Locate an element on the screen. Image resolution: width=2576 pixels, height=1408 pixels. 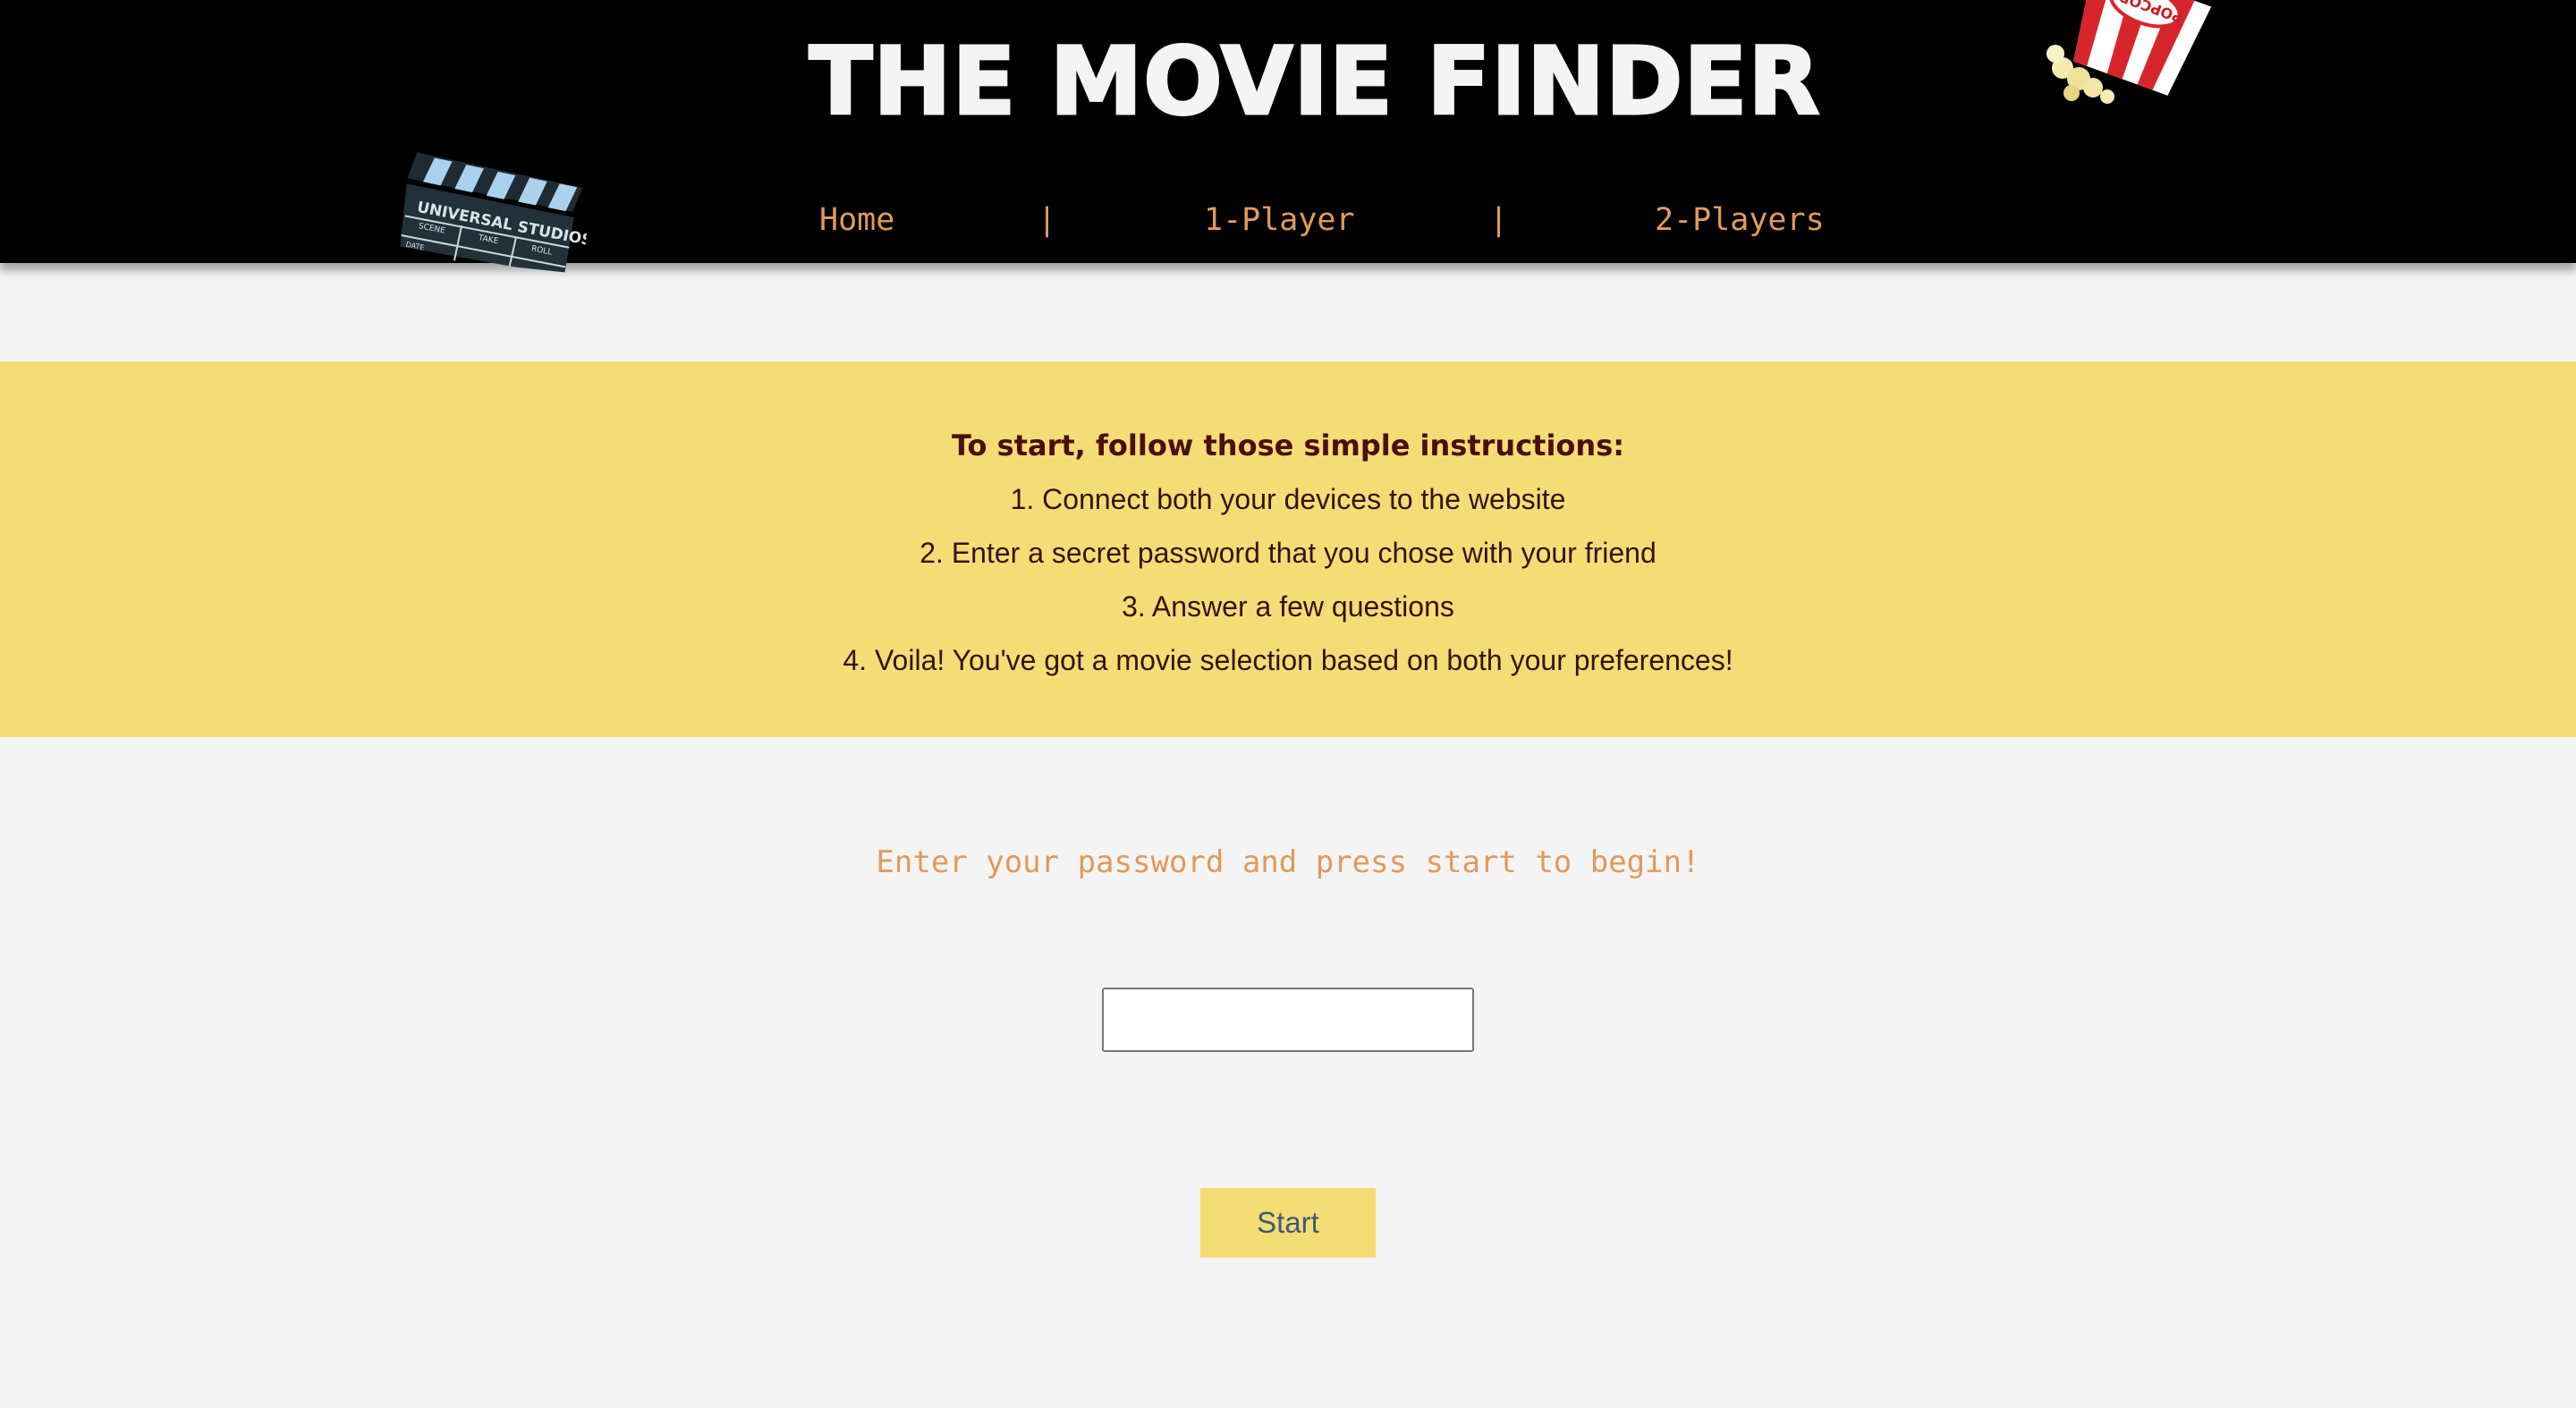
nav-2-players-link: 2-Players is located at coordinates (1740, 220).